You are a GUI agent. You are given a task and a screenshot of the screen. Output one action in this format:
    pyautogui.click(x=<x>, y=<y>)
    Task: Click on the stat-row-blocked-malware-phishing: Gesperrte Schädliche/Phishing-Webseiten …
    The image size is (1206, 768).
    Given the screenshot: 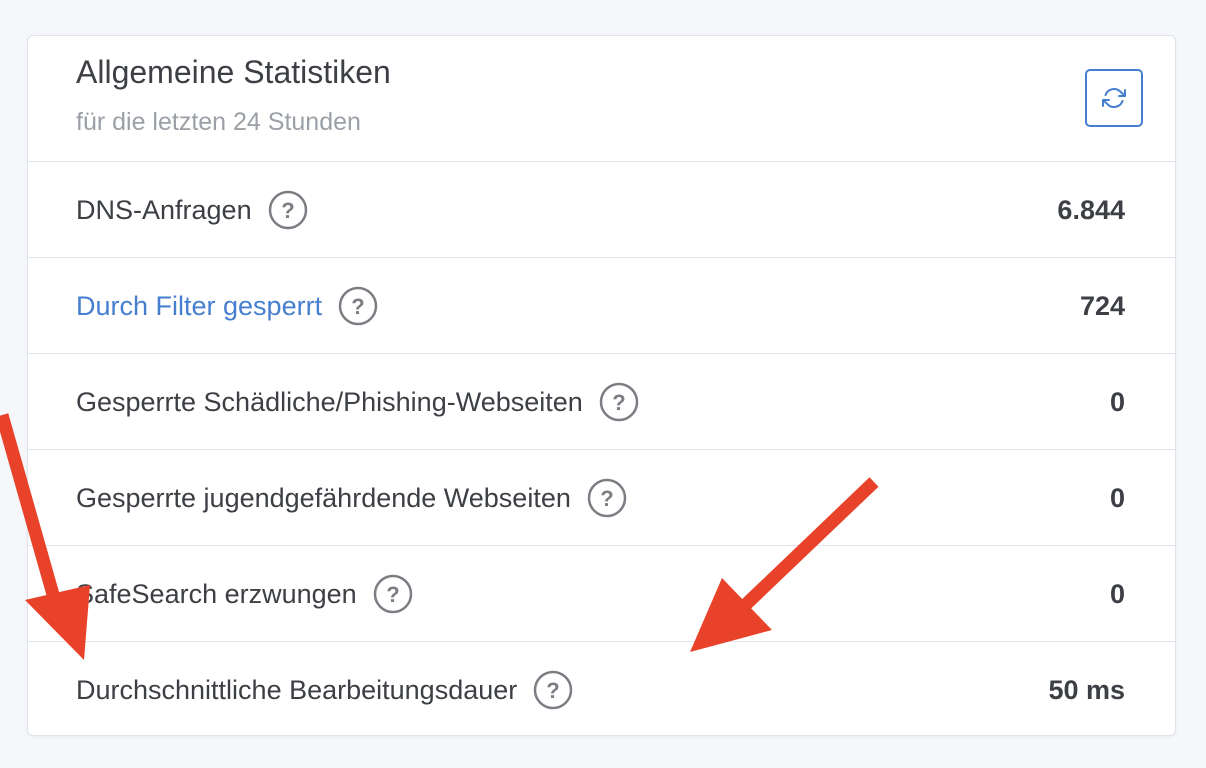 What is the action you would take?
    pyautogui.click(x=601, y=402)
    